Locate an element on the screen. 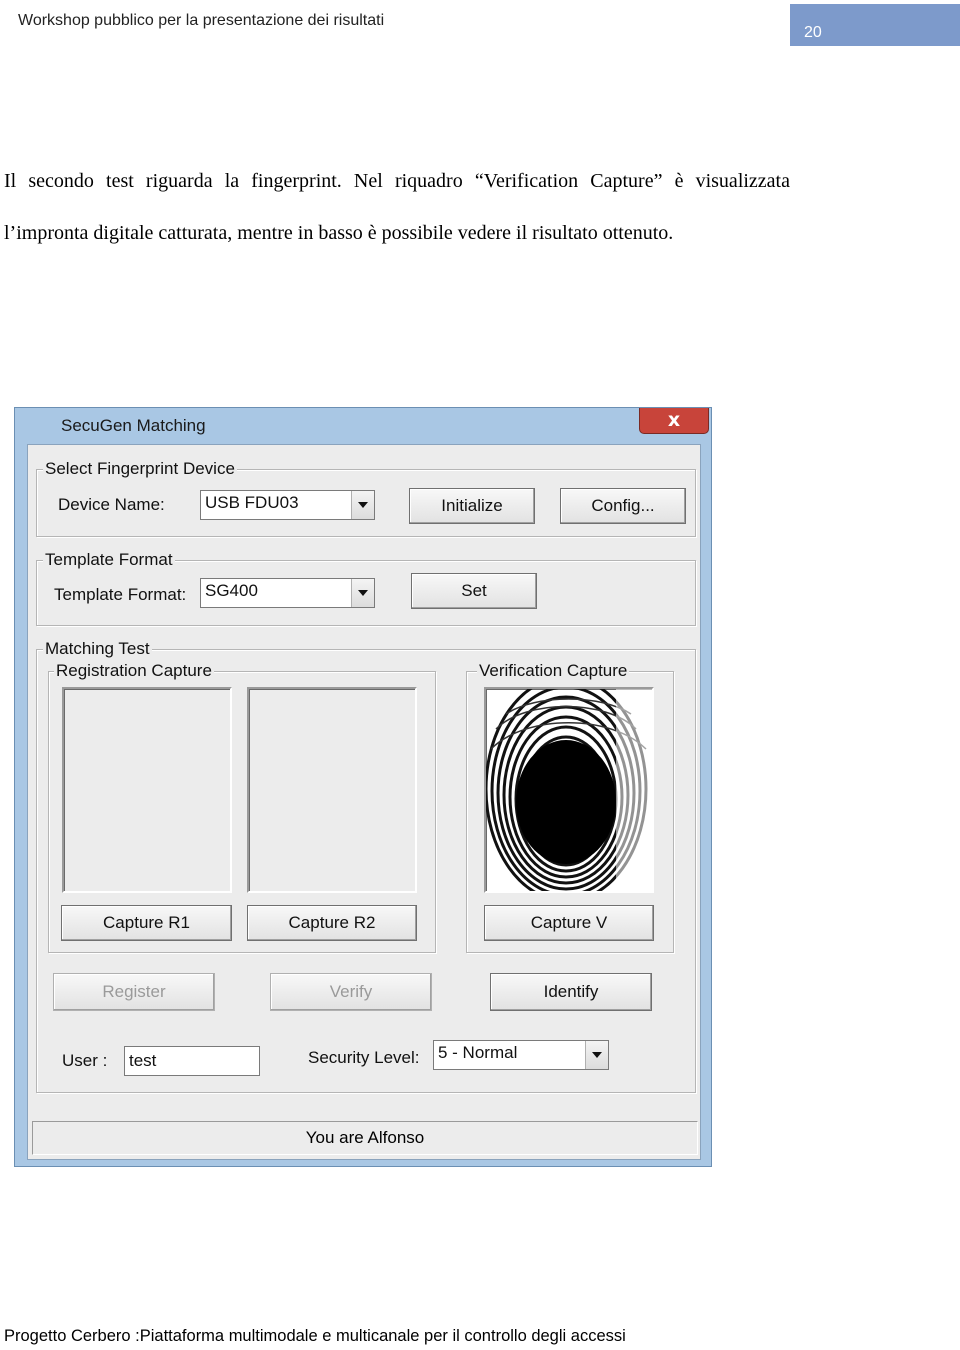 The height and width of the screenshot is (1350, 960). template-group-label: Template Format is located at coordinates (109, 560).